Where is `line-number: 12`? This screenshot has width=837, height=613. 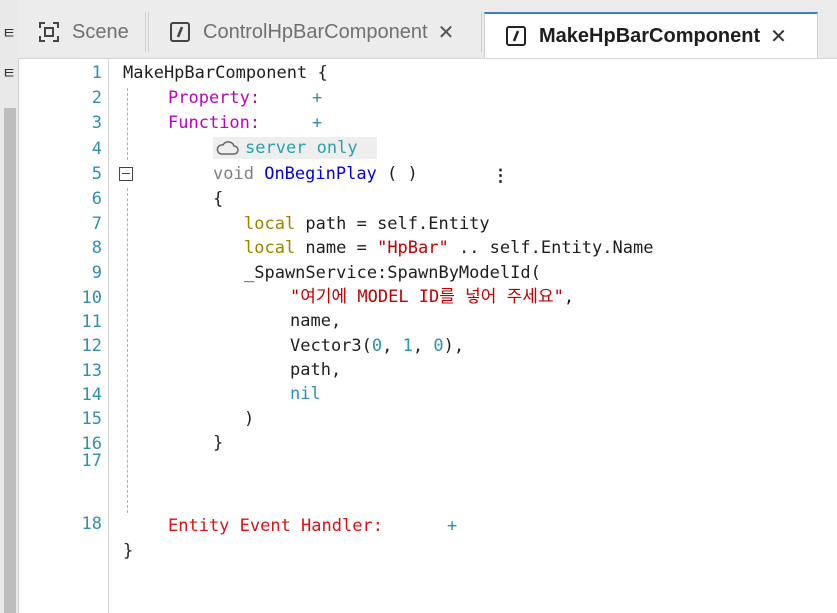 line-number: 12 is located at coordinates (91, 346).